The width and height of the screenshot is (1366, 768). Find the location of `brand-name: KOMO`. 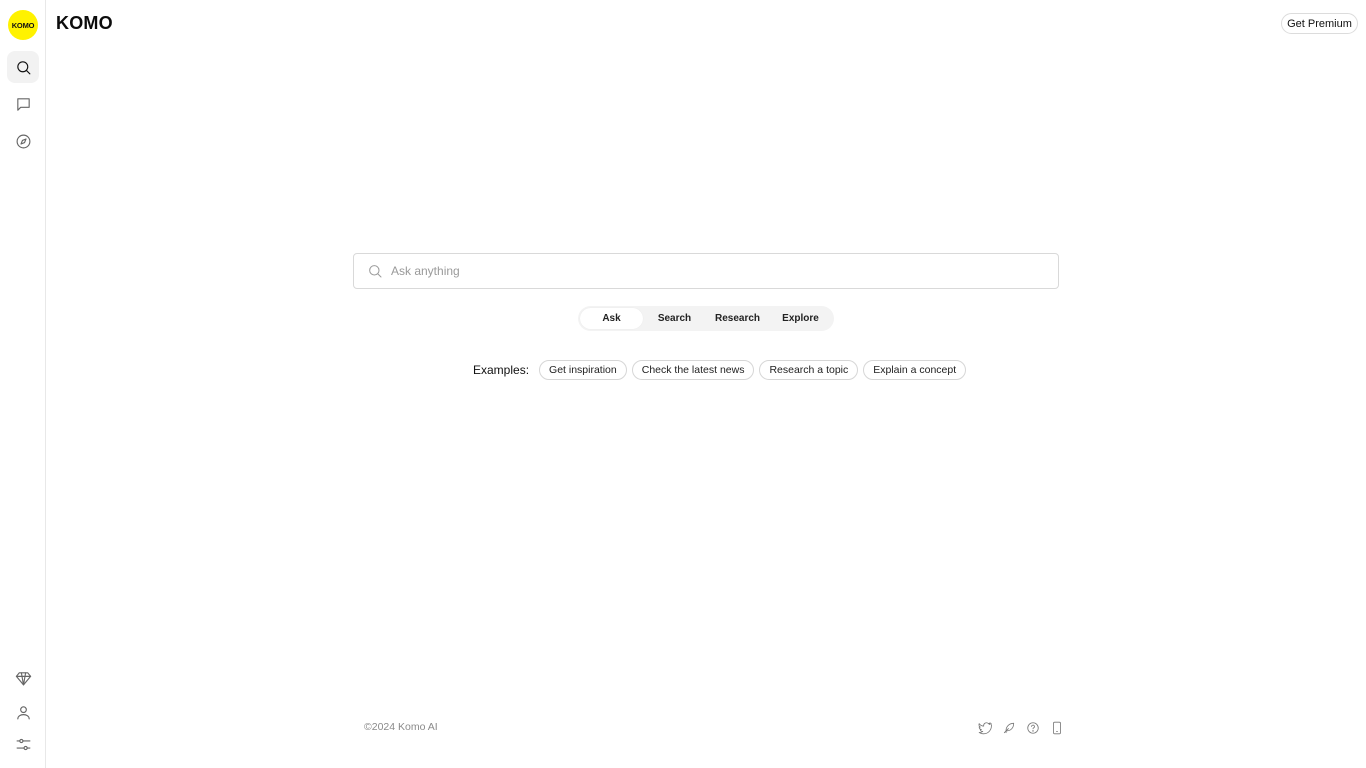

brand-name: KOMO is located at coordinates (84, 23).